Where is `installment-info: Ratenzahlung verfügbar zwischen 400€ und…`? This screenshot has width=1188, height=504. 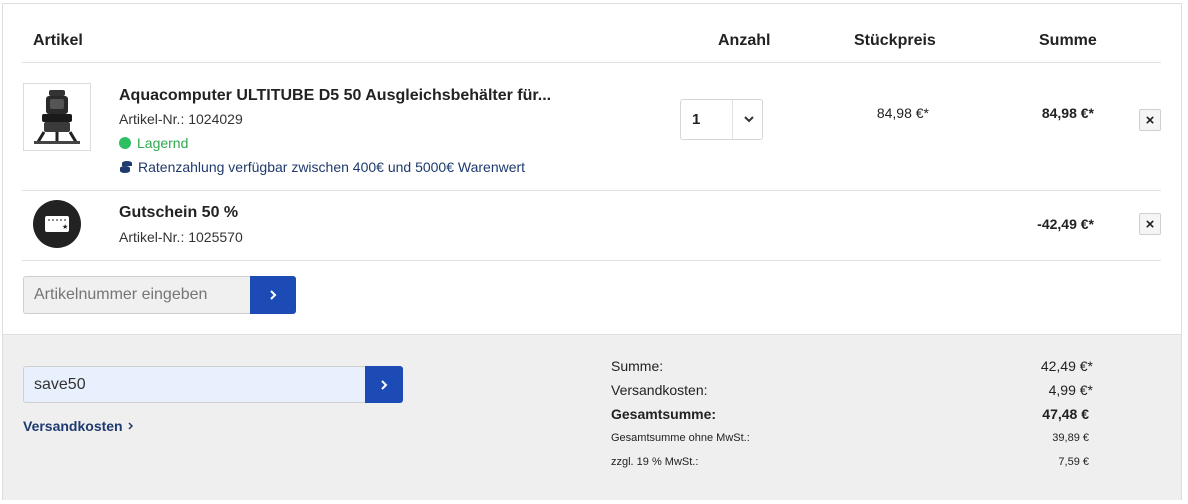 installment-info: Ratenzahlung verfügbar zwischen 400€ und… is located at coordinates (322, 167).